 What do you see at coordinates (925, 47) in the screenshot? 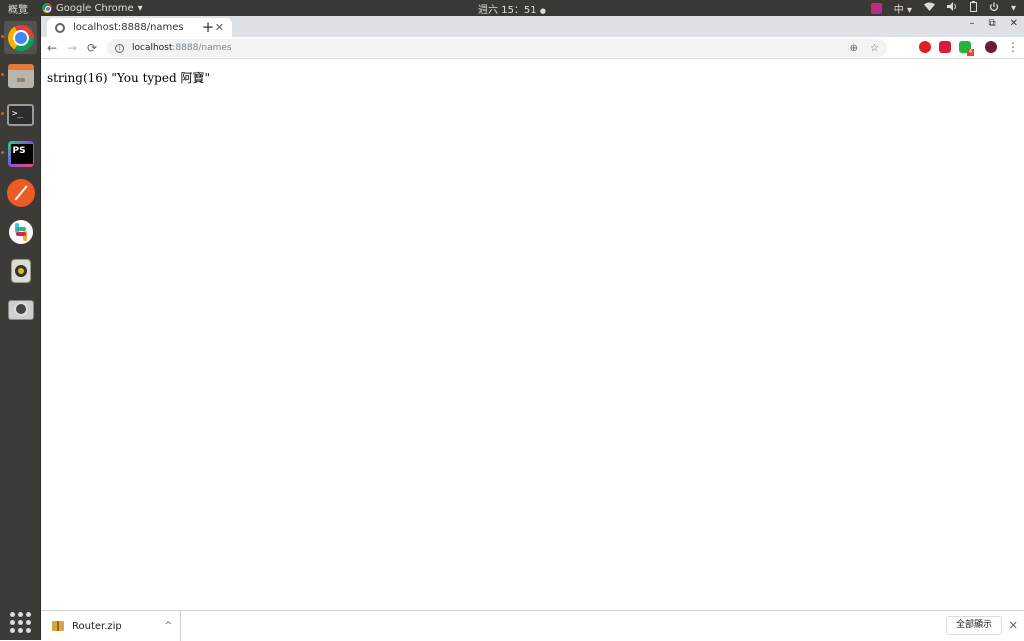
I see `extension-1-icon` at bounding box center [925, 47].